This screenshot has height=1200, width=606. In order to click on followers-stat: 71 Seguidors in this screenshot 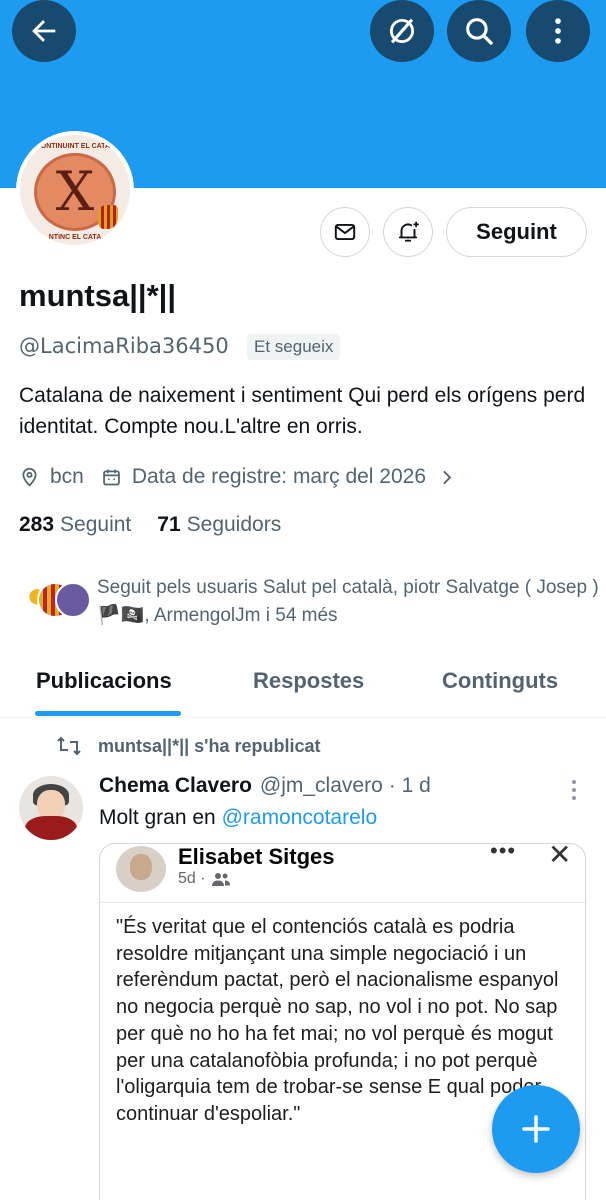, I will do `click(219, 525)`.